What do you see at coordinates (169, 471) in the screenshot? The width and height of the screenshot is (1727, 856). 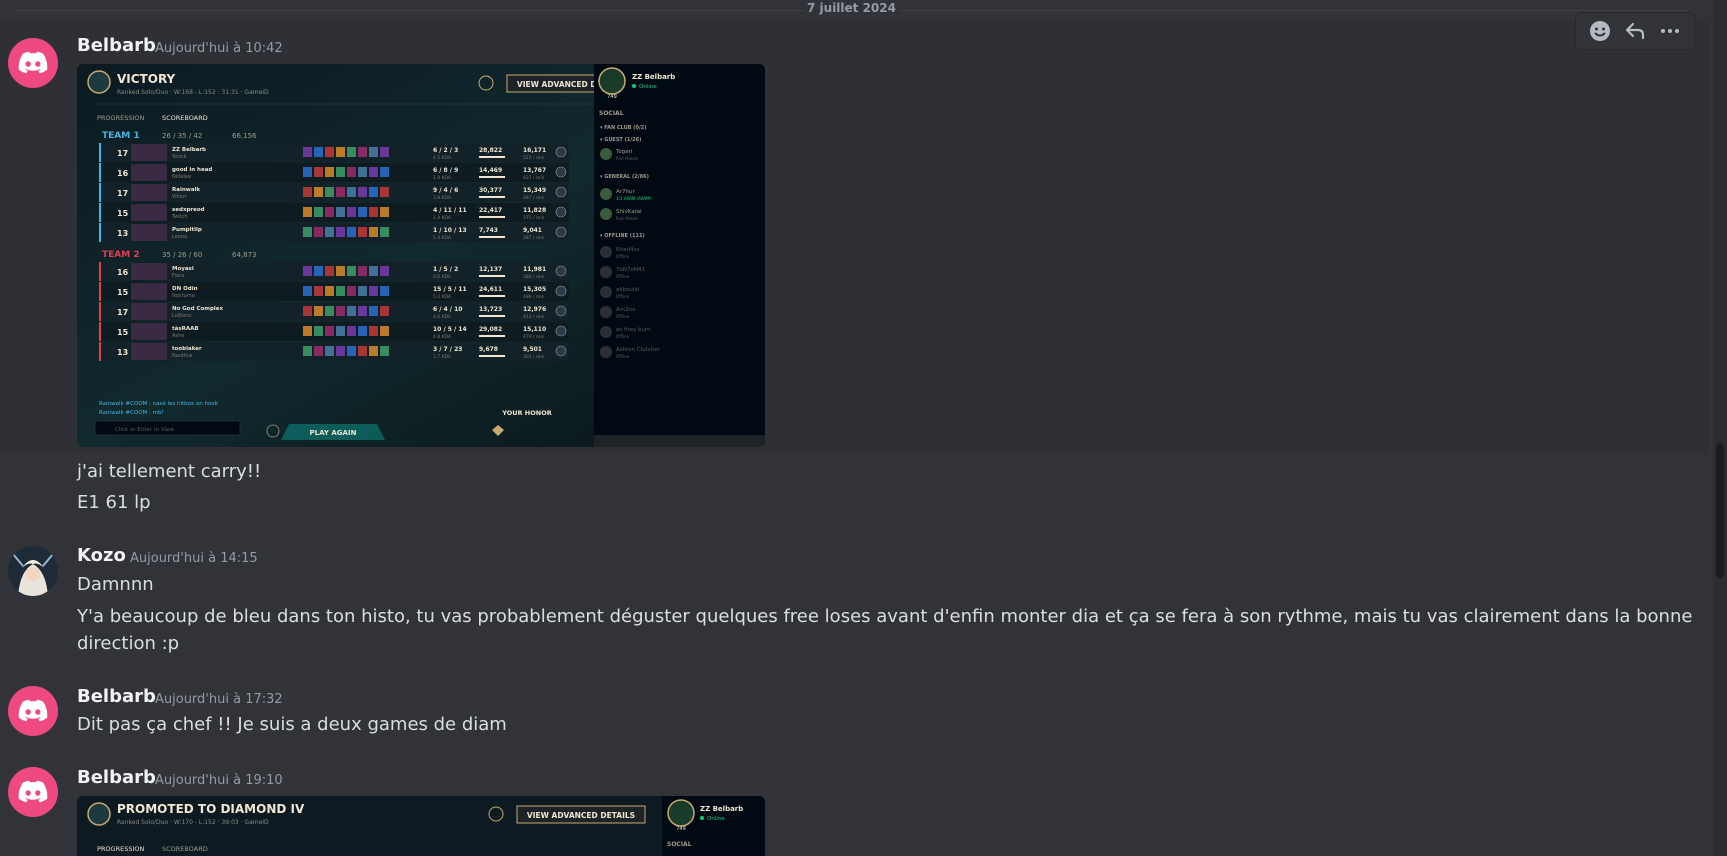 I see `message-line: j'ai tellement carry!!` at bounding box center [169, 471].